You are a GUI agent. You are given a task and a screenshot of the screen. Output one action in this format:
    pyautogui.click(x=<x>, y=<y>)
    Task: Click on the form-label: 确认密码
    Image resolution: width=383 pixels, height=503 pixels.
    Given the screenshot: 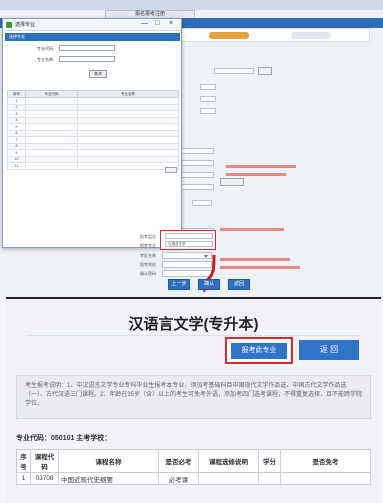 What is the action you would take?
    pyautogui.click(x=148, y=273)
    